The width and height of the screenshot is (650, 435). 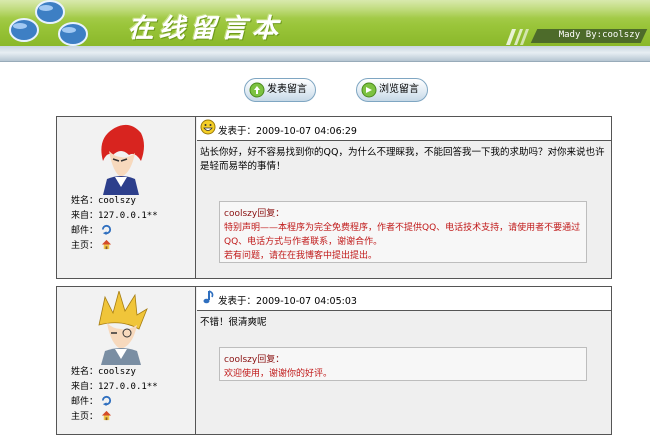 I want to click on posted-timestamp: 2009-10-07 04:06:29, so click(x=306, y=131).